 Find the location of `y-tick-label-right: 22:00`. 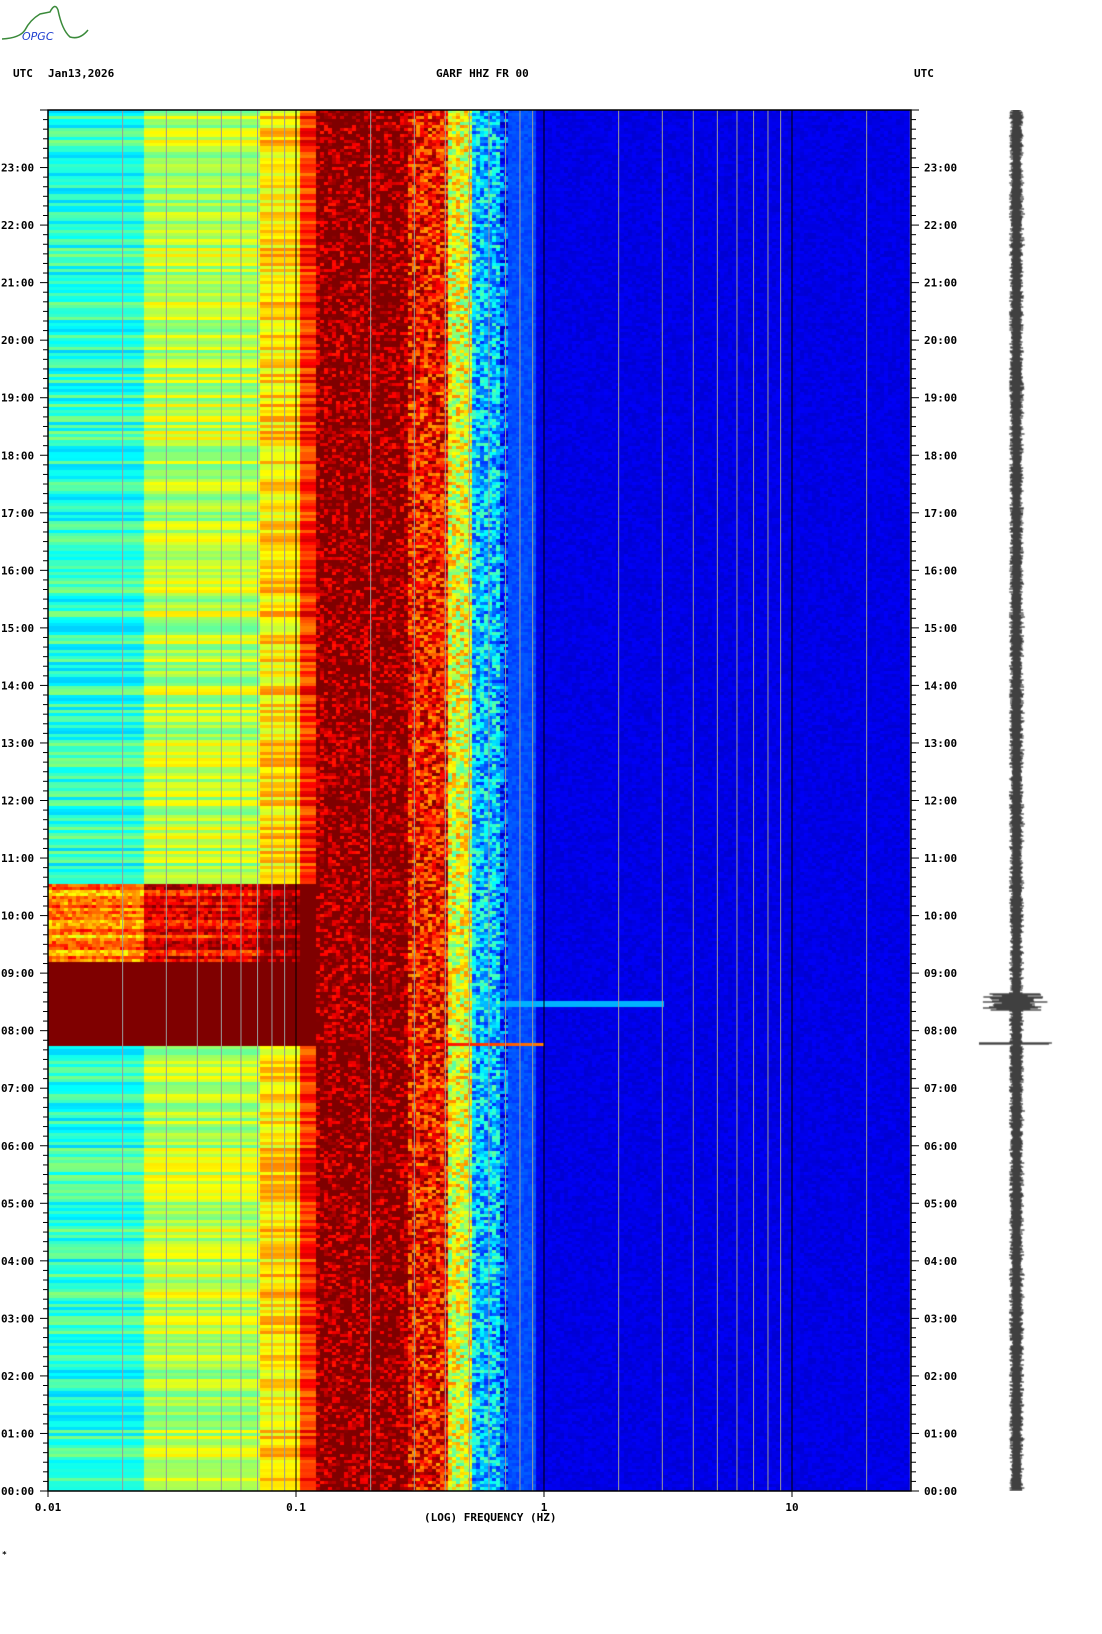

y-tick-label-right: 22:00 is located at coordinates (940, 225).